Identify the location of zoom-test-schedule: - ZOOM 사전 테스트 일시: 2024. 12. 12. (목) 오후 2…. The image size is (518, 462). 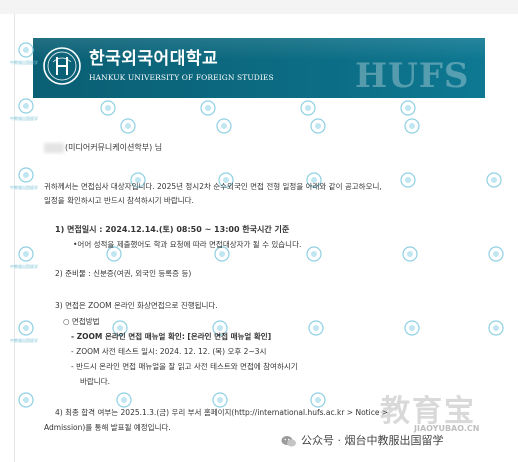
(169, 351).